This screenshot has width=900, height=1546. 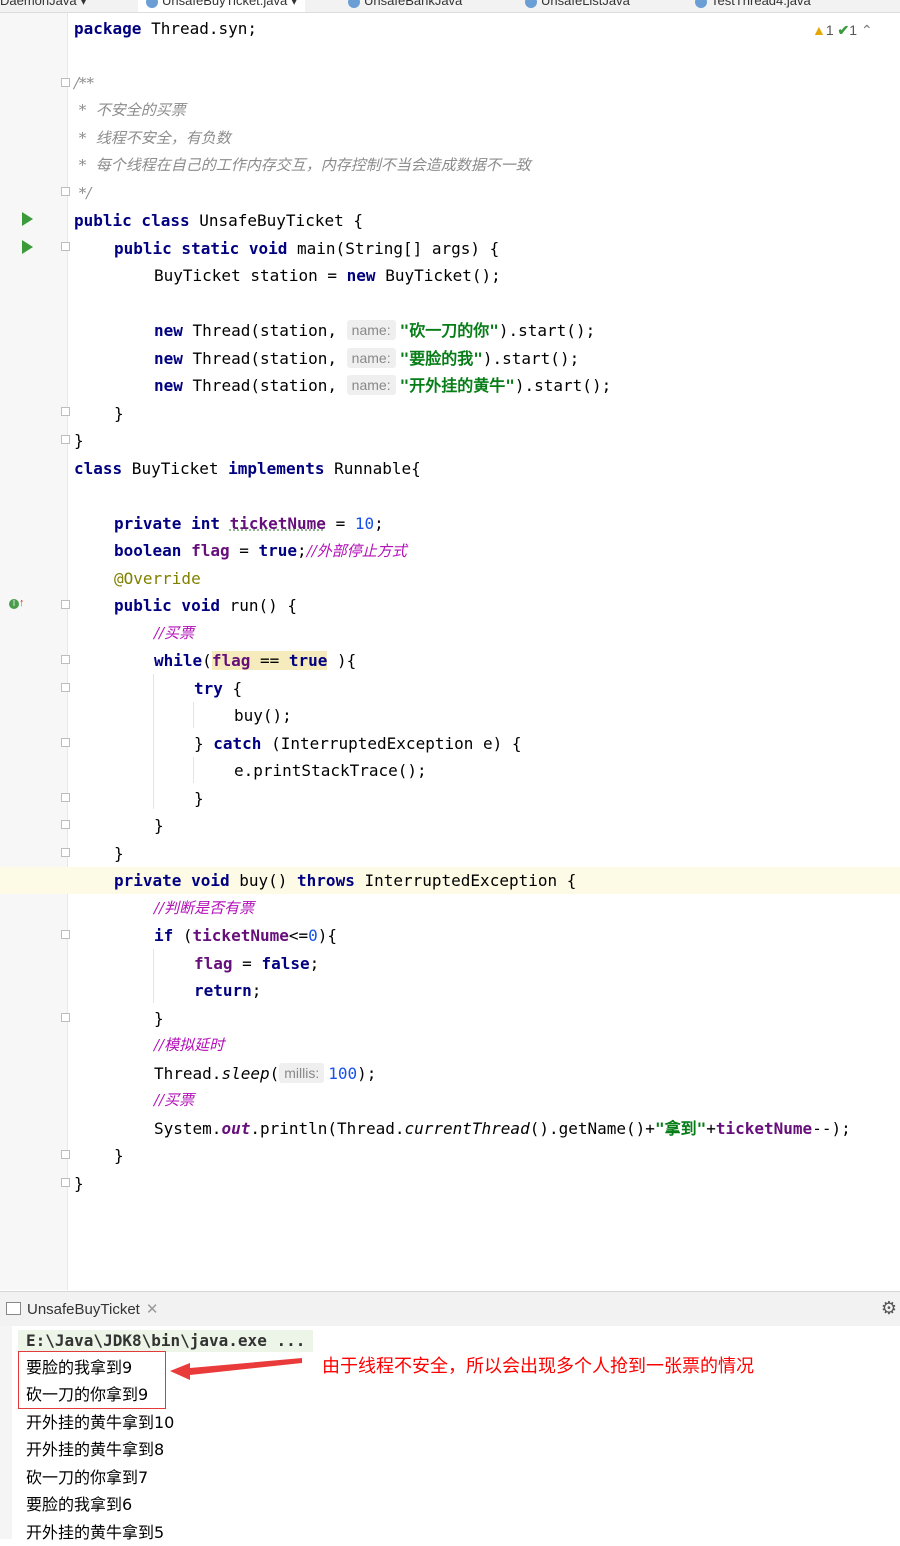 I want to click on code-line: } catch (InterruptedException e) {, so click(x=358, y=743).